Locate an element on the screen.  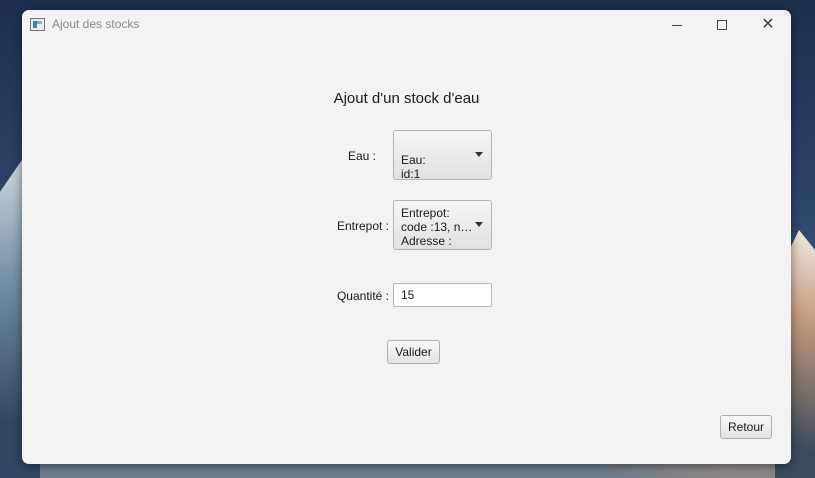
close-button: ✕ is located at coordinates (768, 25).